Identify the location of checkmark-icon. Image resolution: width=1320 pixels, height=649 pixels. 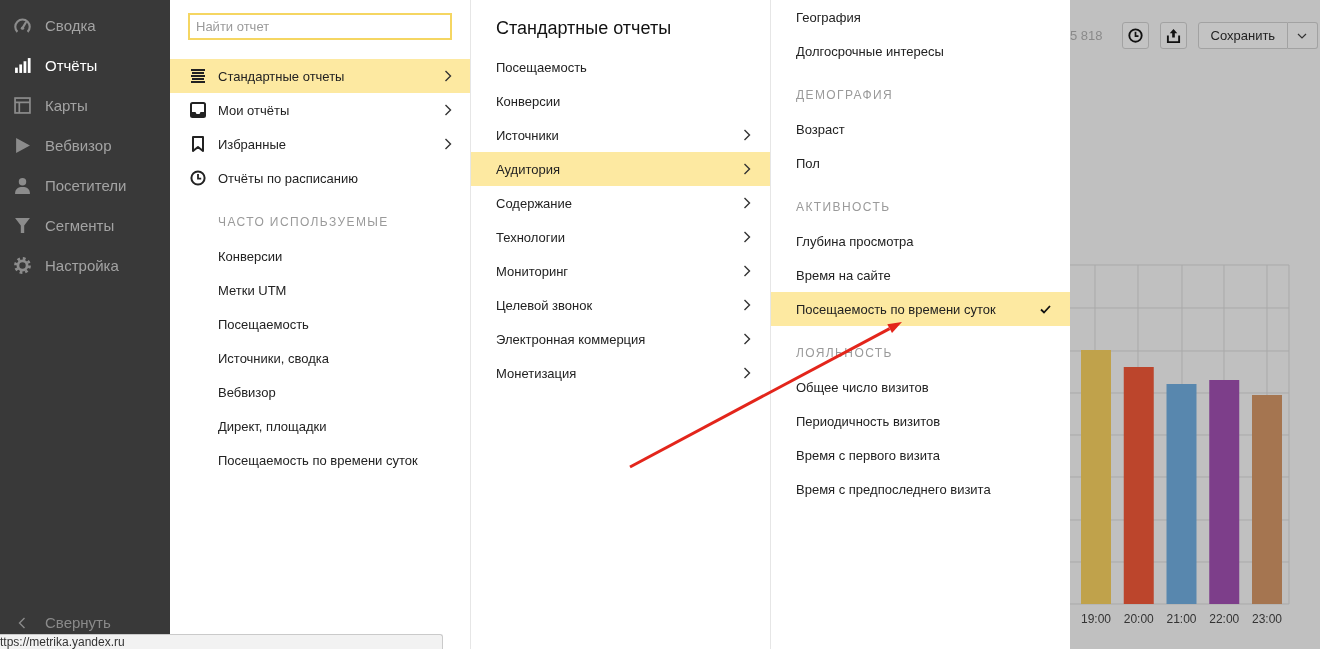
(1045, 309).